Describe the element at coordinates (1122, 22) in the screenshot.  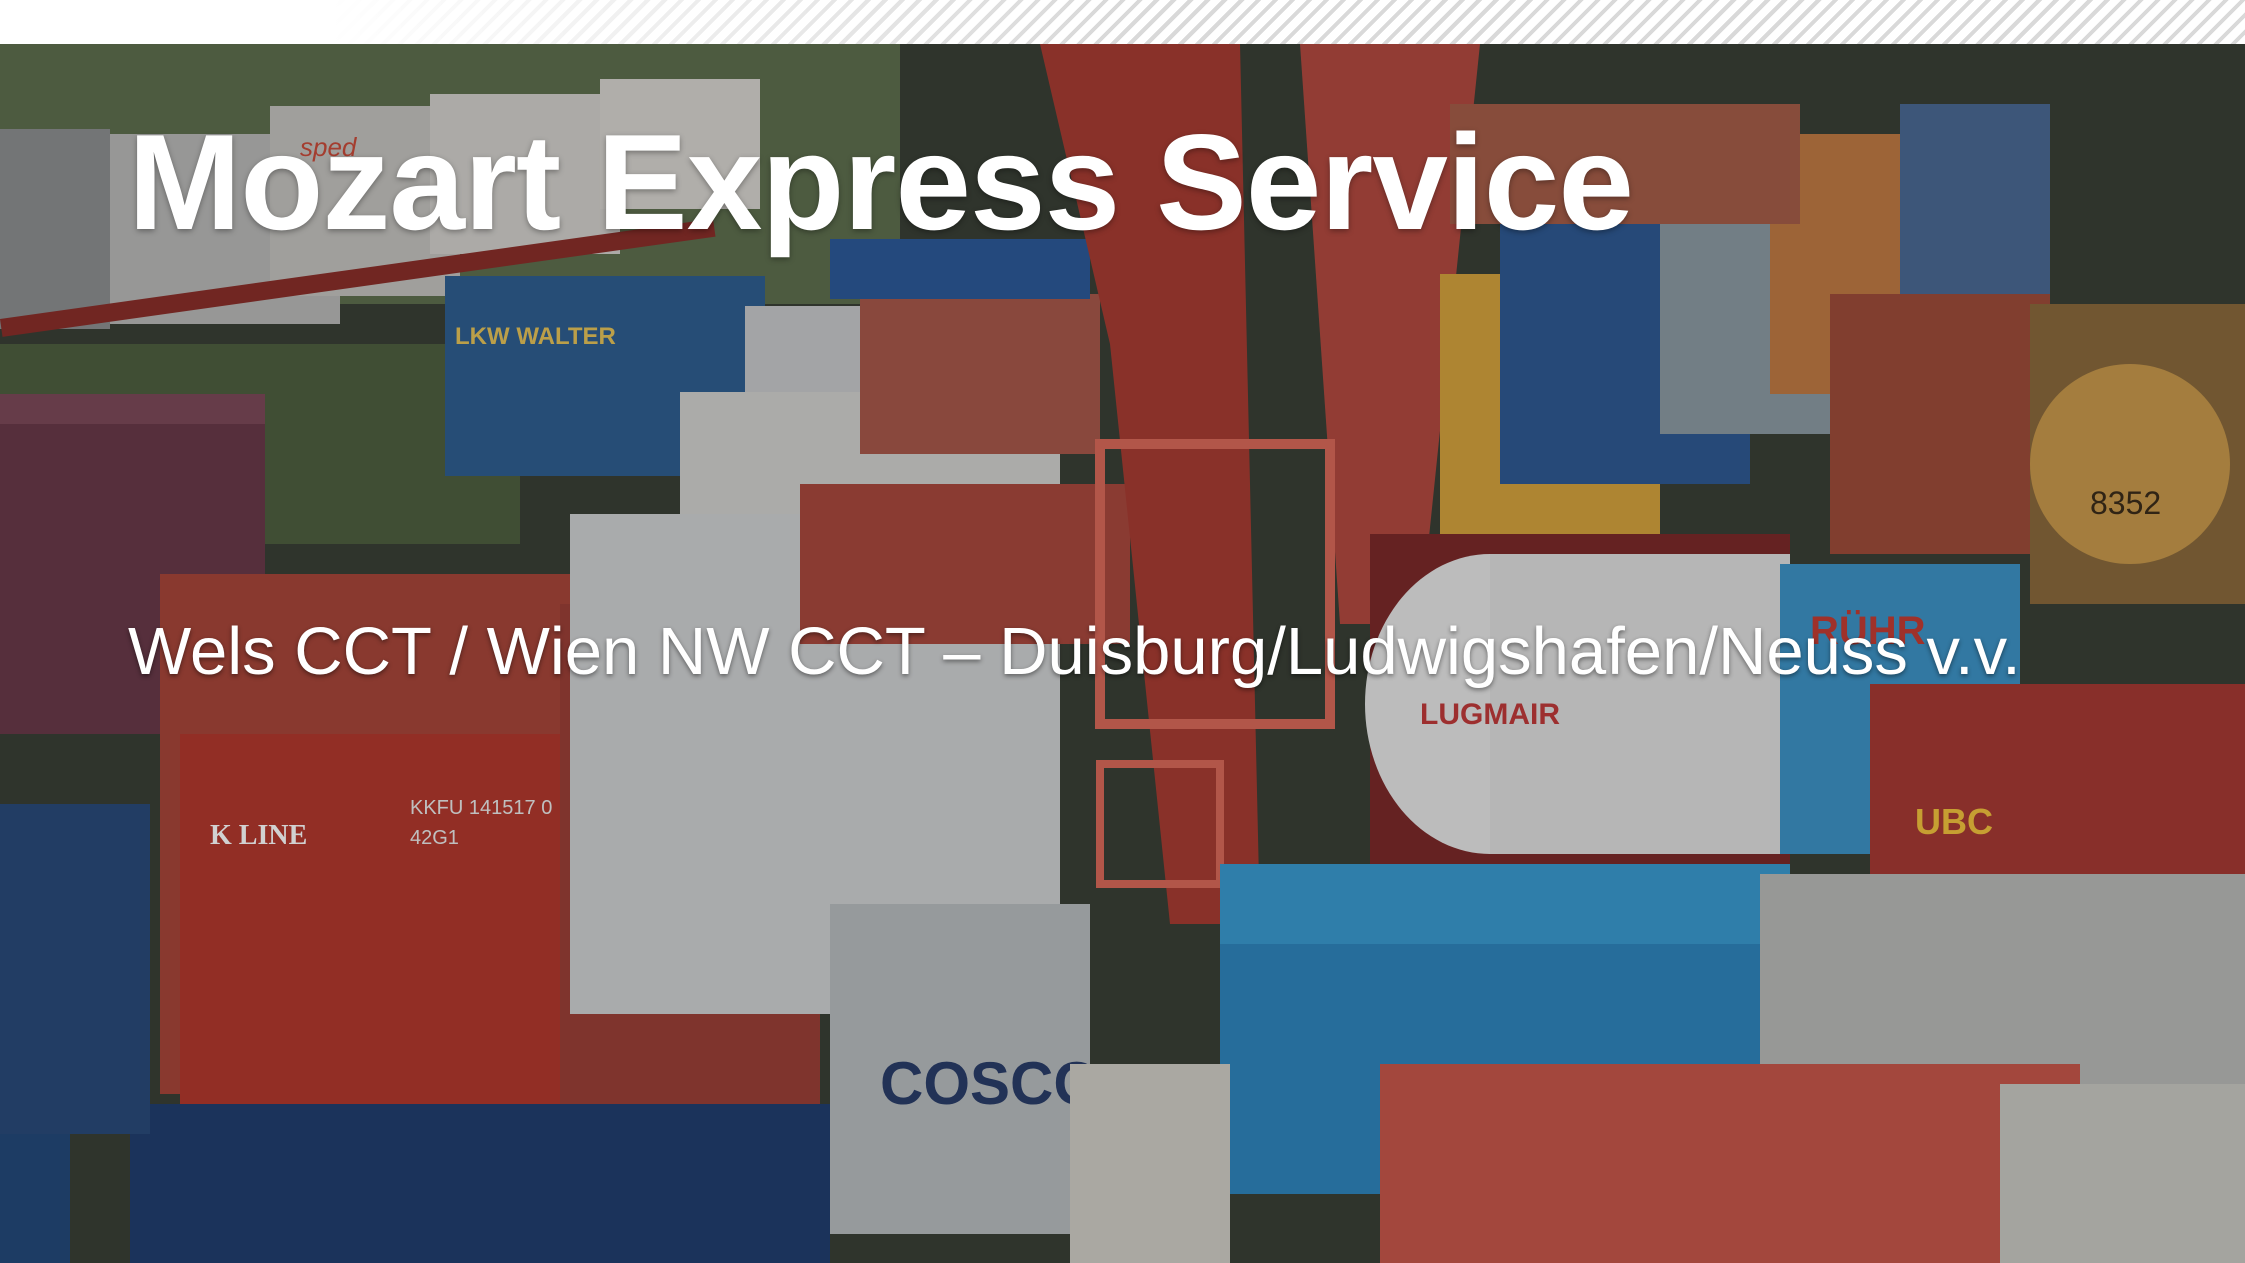
I see `decorative-header-band` at that location.